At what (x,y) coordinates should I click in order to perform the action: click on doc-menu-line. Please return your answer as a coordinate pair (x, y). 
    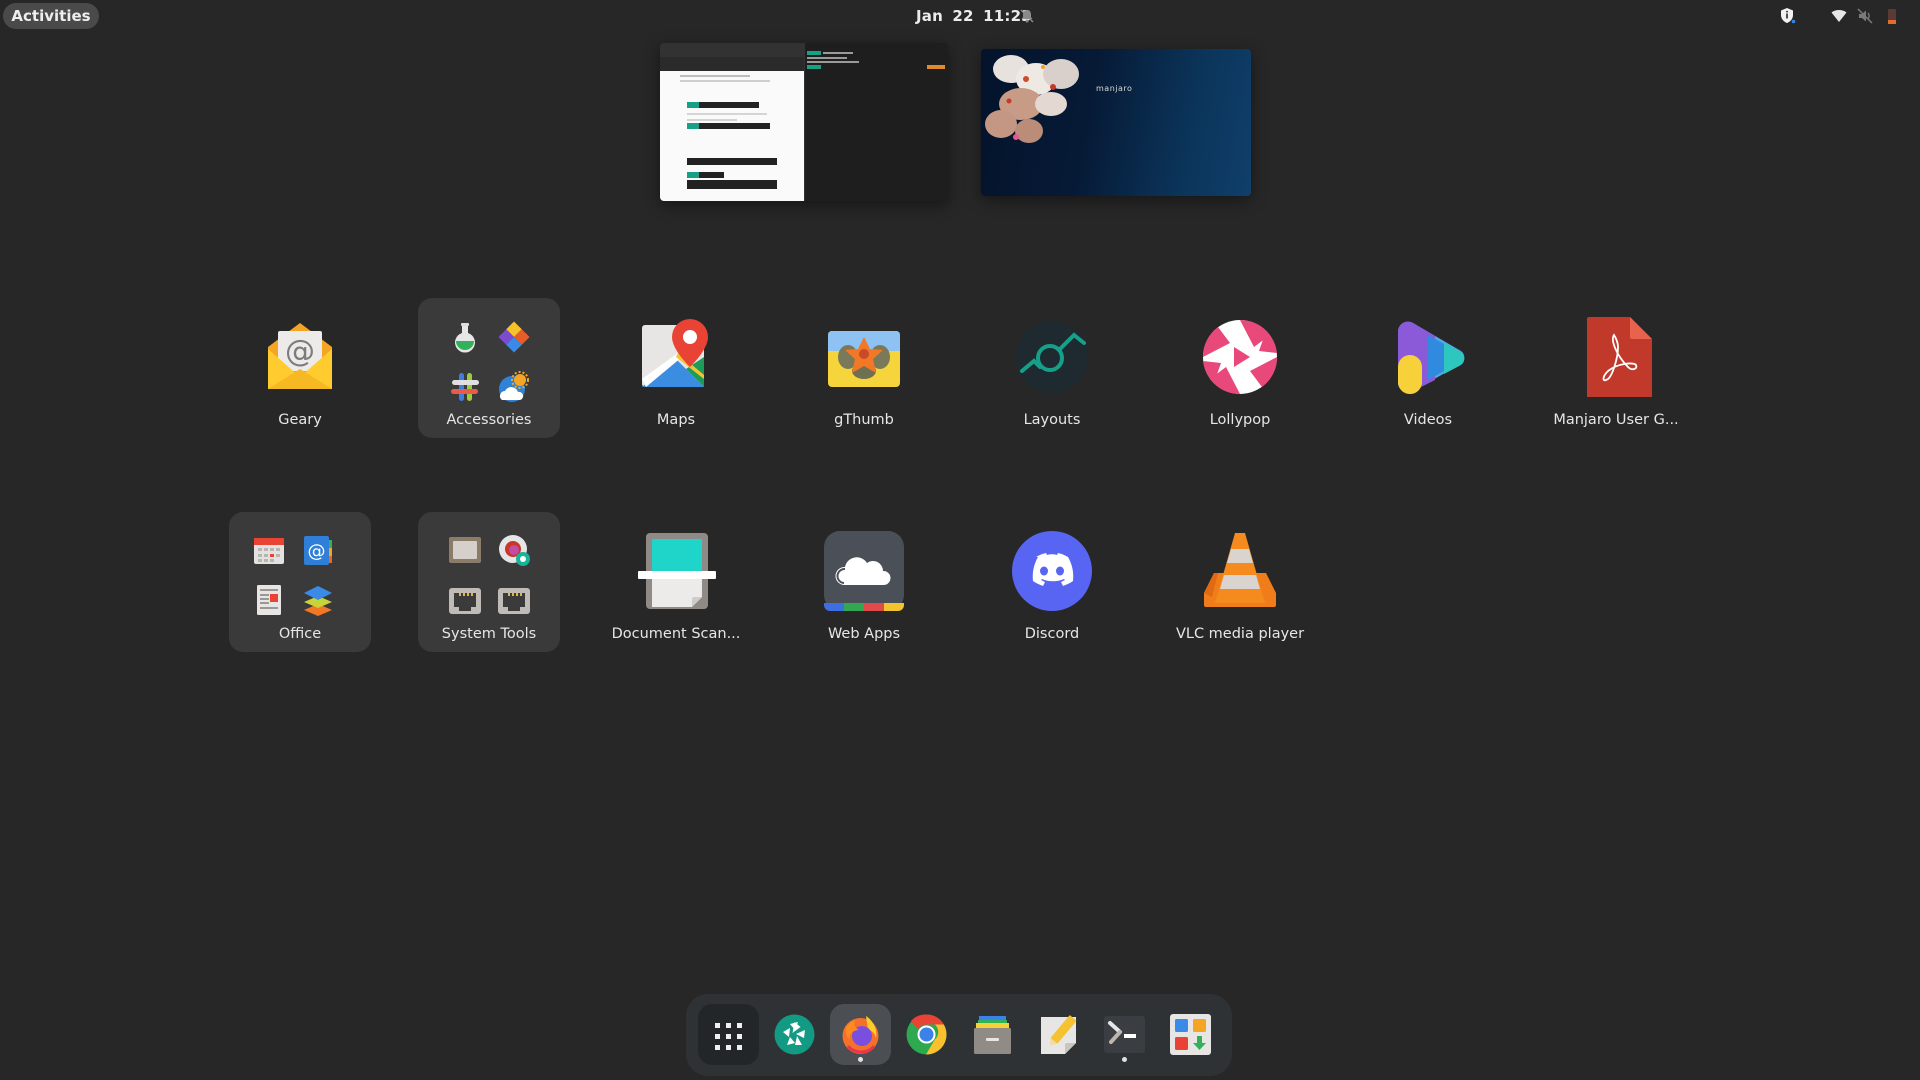
    Looking at the image, I should click on (725, 81).